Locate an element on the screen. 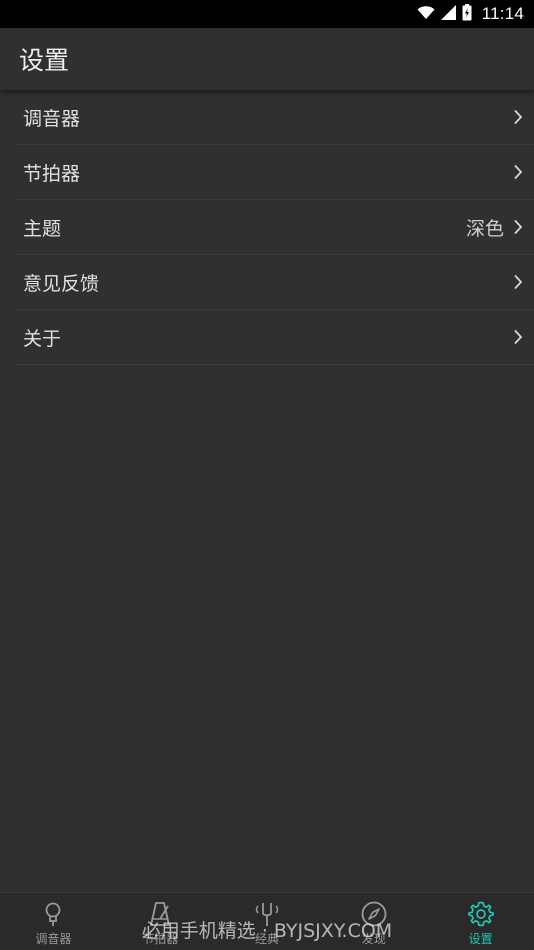 The height and width of the screenshot is (950, 534). settings-item-metronome: 节拍器 is located at coordinates (274, 172).